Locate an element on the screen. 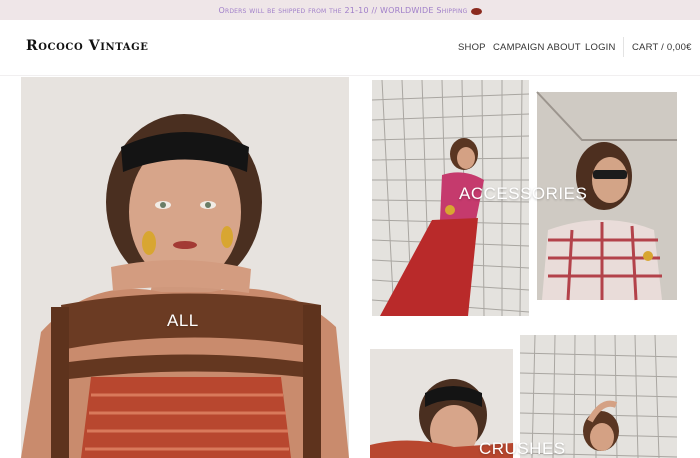 The height and width of the screenshot is (458, 700). cart-link: CART / 0,00€ is located at coordinates (662, 47).